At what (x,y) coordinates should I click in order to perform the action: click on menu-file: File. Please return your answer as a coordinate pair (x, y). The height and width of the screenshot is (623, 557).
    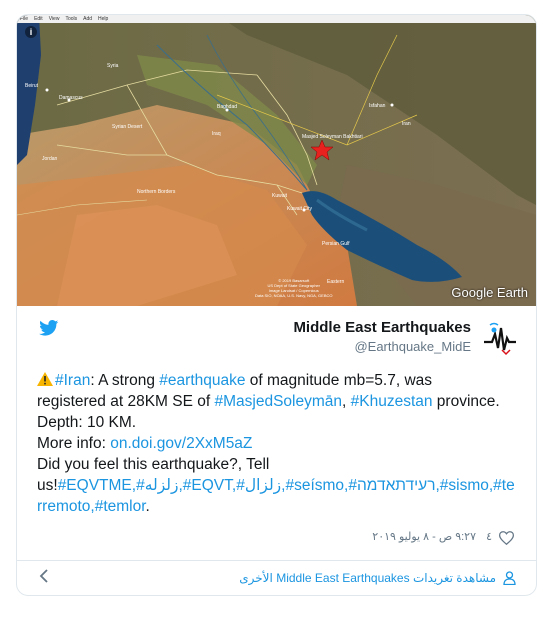
    Looking at the image, I should click on (24, 19).